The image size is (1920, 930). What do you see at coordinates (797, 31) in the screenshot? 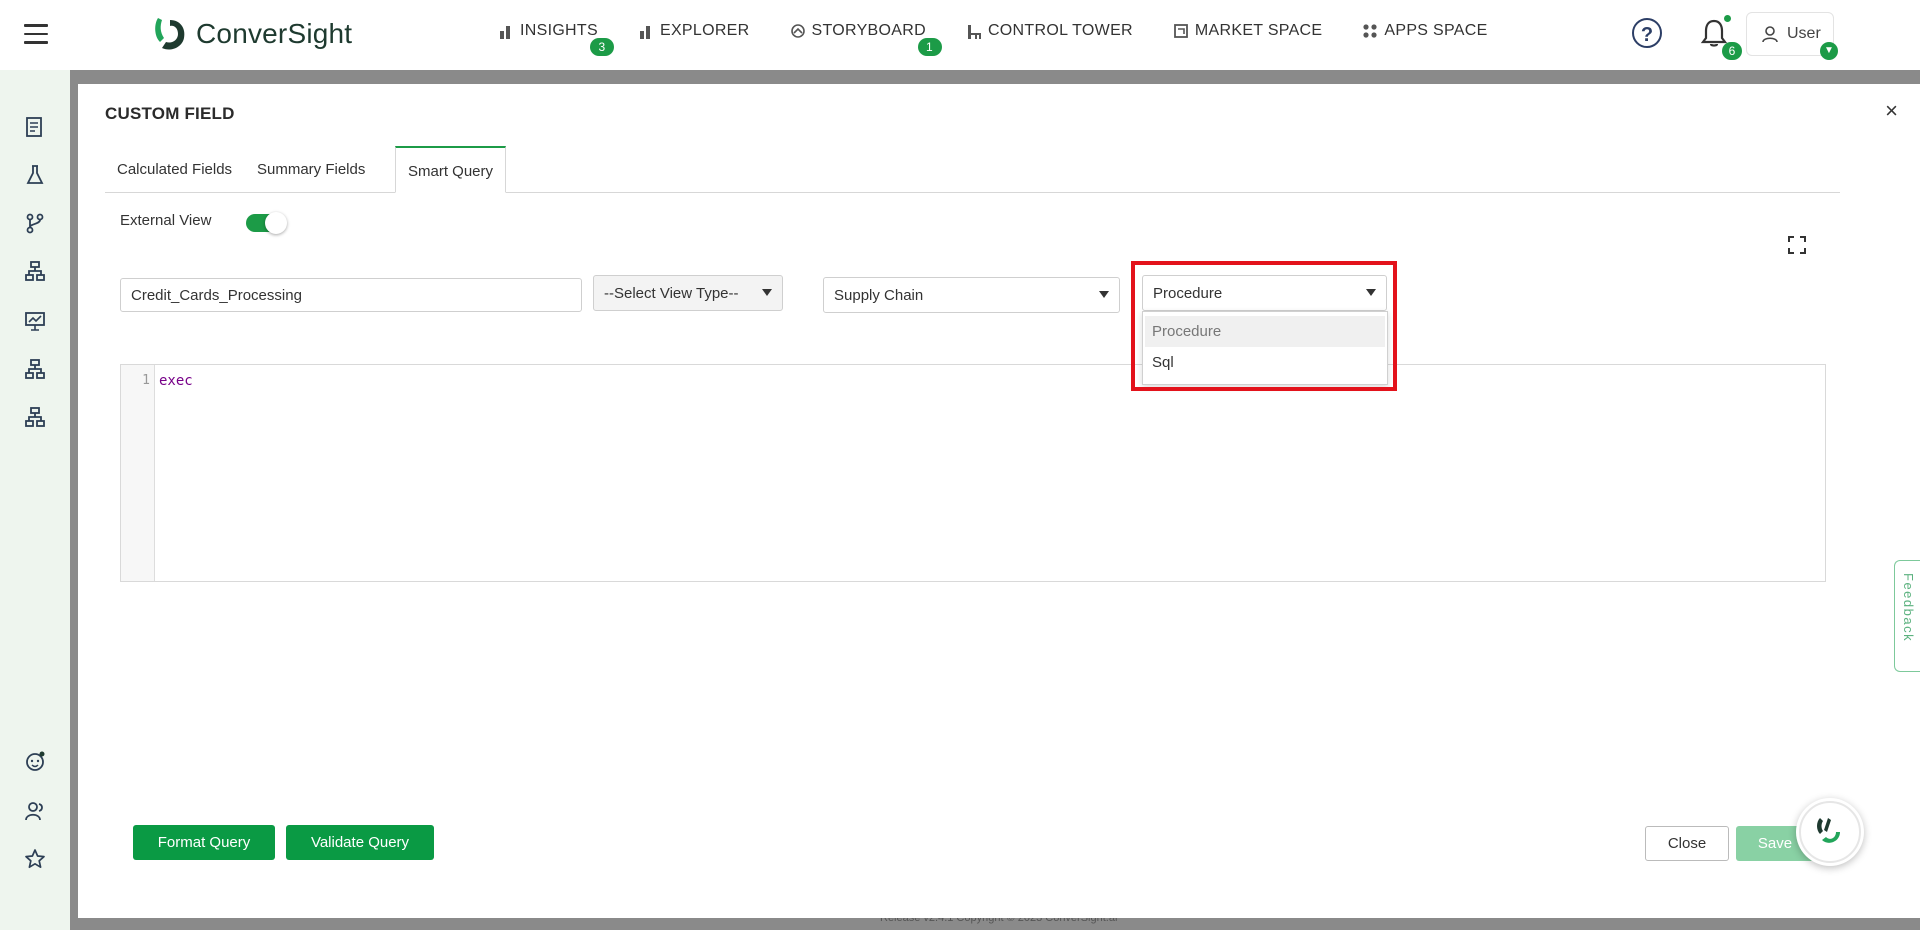
I see `storyboard-icon` at bounding box center [797, 31].